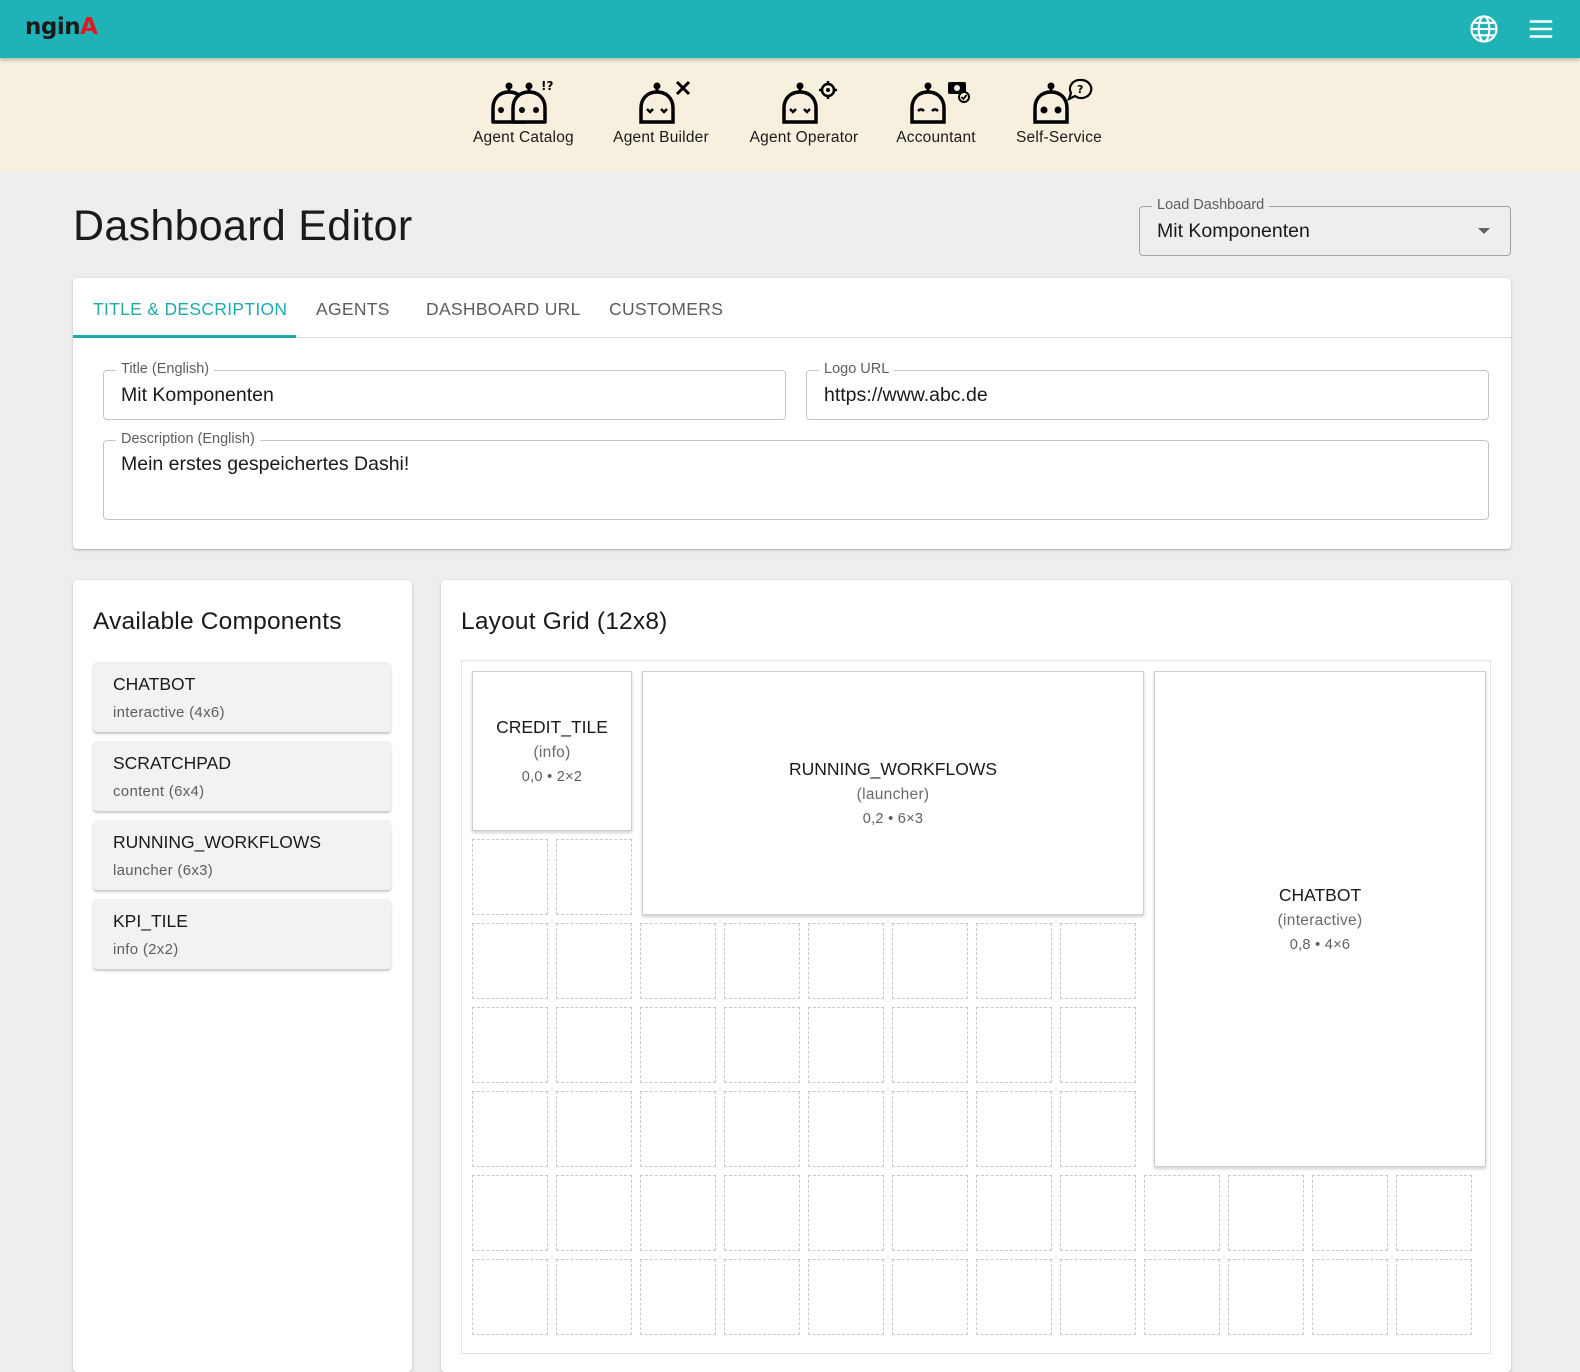  Describe the element at coordinates (1541, 29) in the screenshot. I see `hamburger-menu-icon` at that location.